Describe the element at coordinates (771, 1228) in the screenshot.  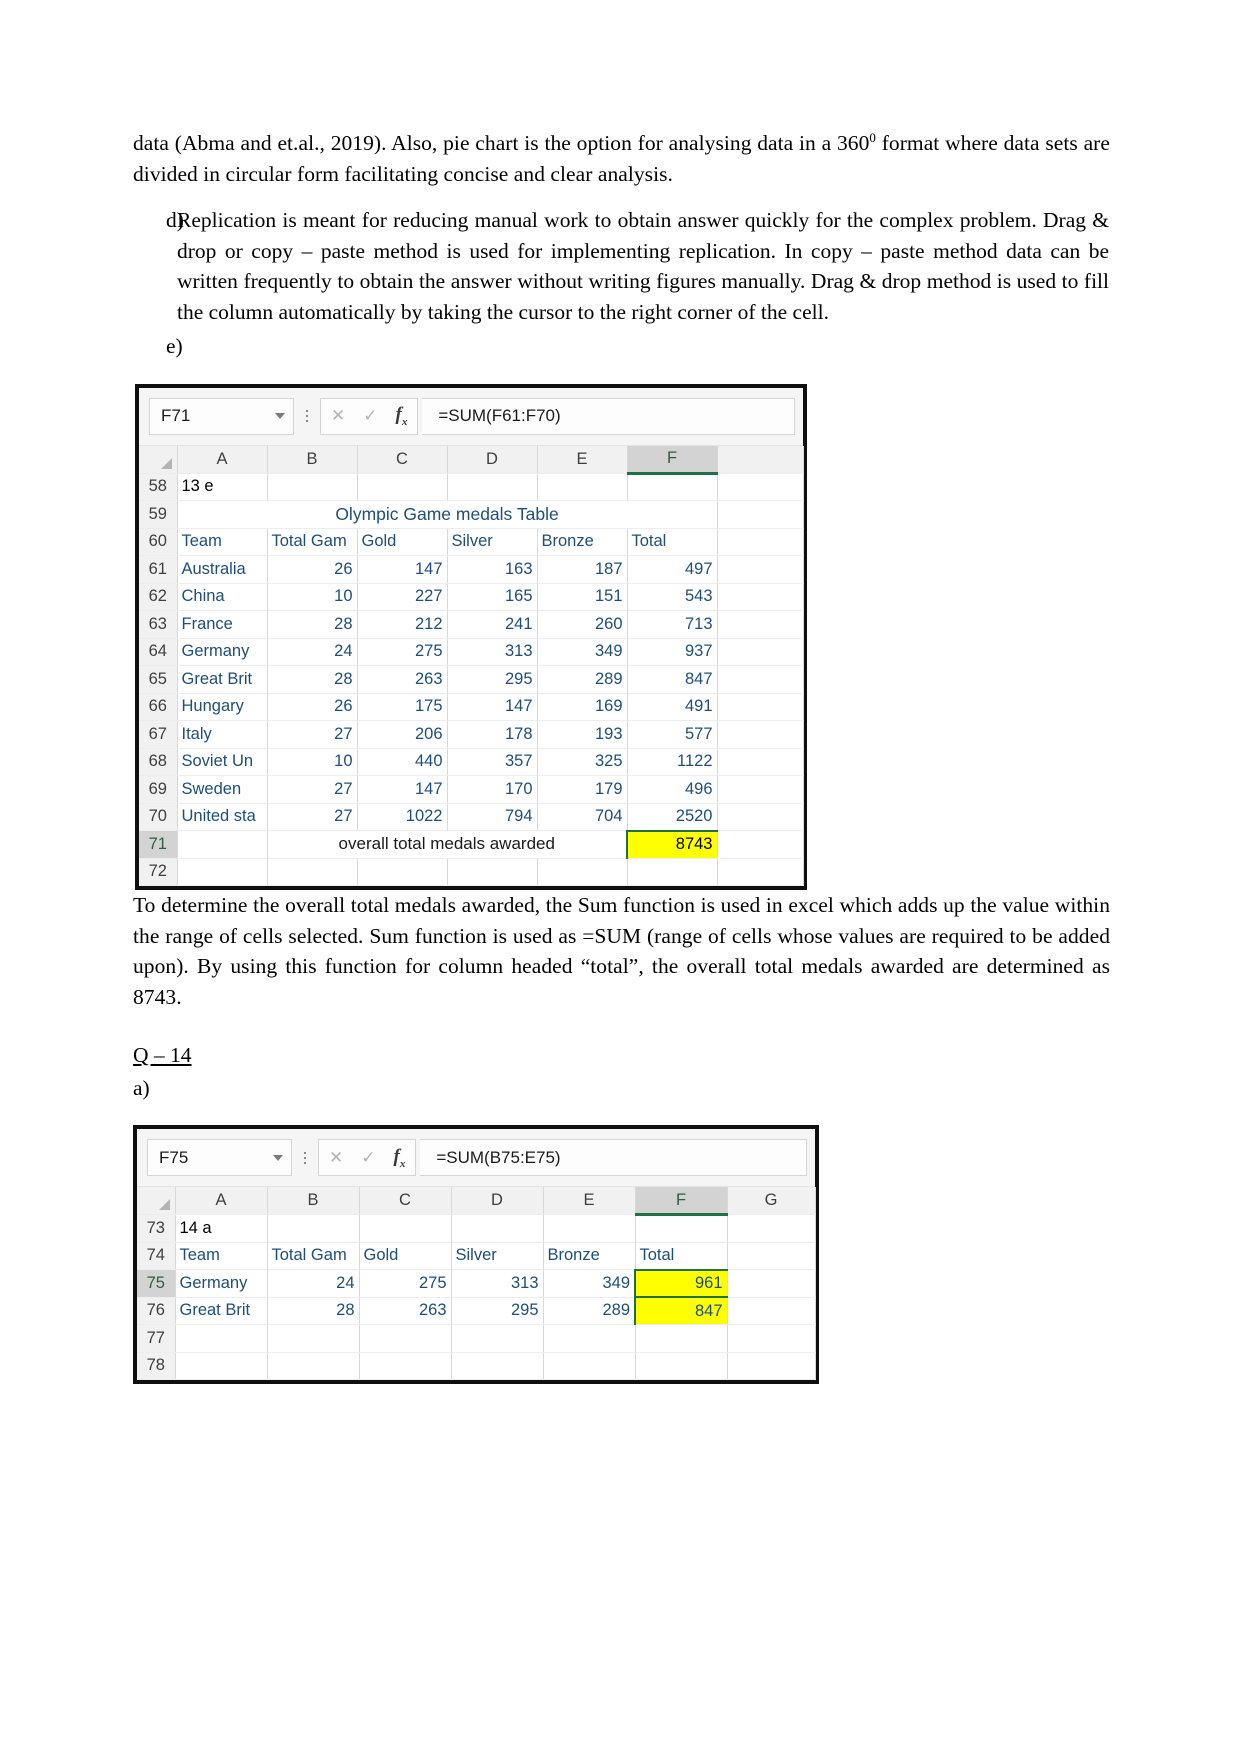
I see `cell-g73` at that location.